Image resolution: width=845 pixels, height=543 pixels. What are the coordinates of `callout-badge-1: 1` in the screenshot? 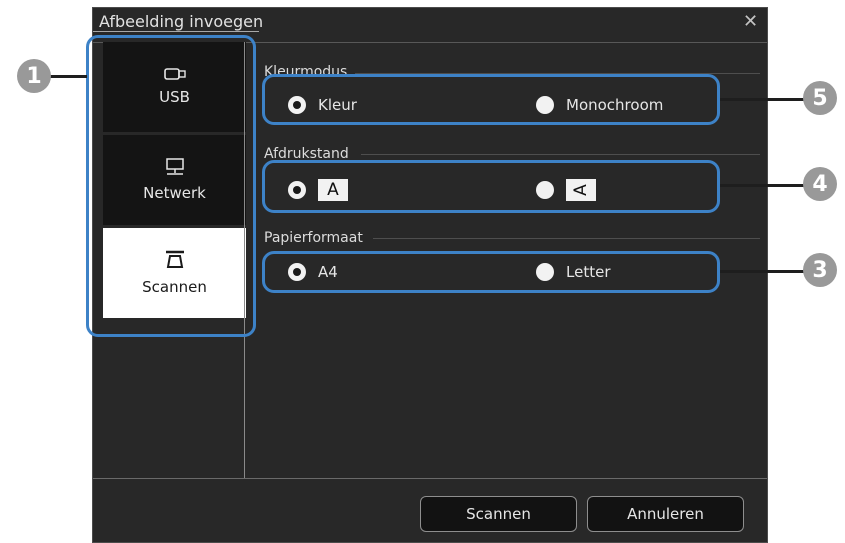 It's located at (34, 76).